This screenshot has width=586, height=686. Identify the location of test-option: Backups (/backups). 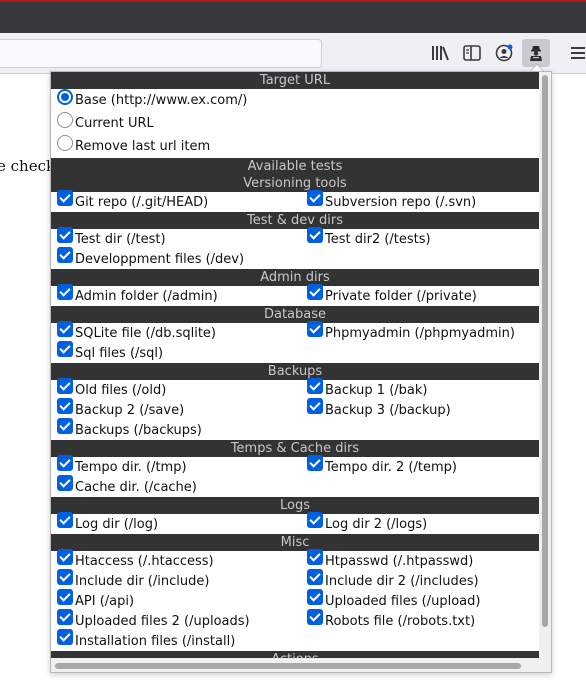
(176, 429).